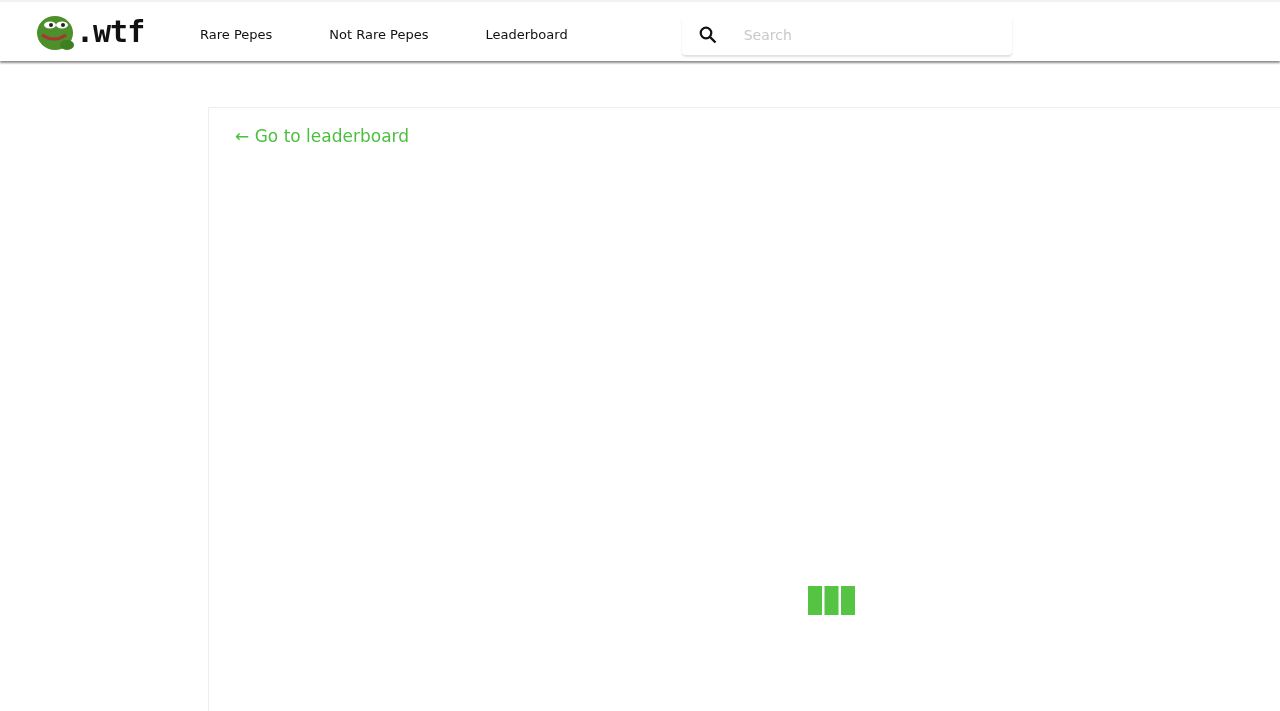  What do you see at coordinates (110, 31) in the screenshot?
I see `logo-text: .wtf` at bounding box center [110, 31].